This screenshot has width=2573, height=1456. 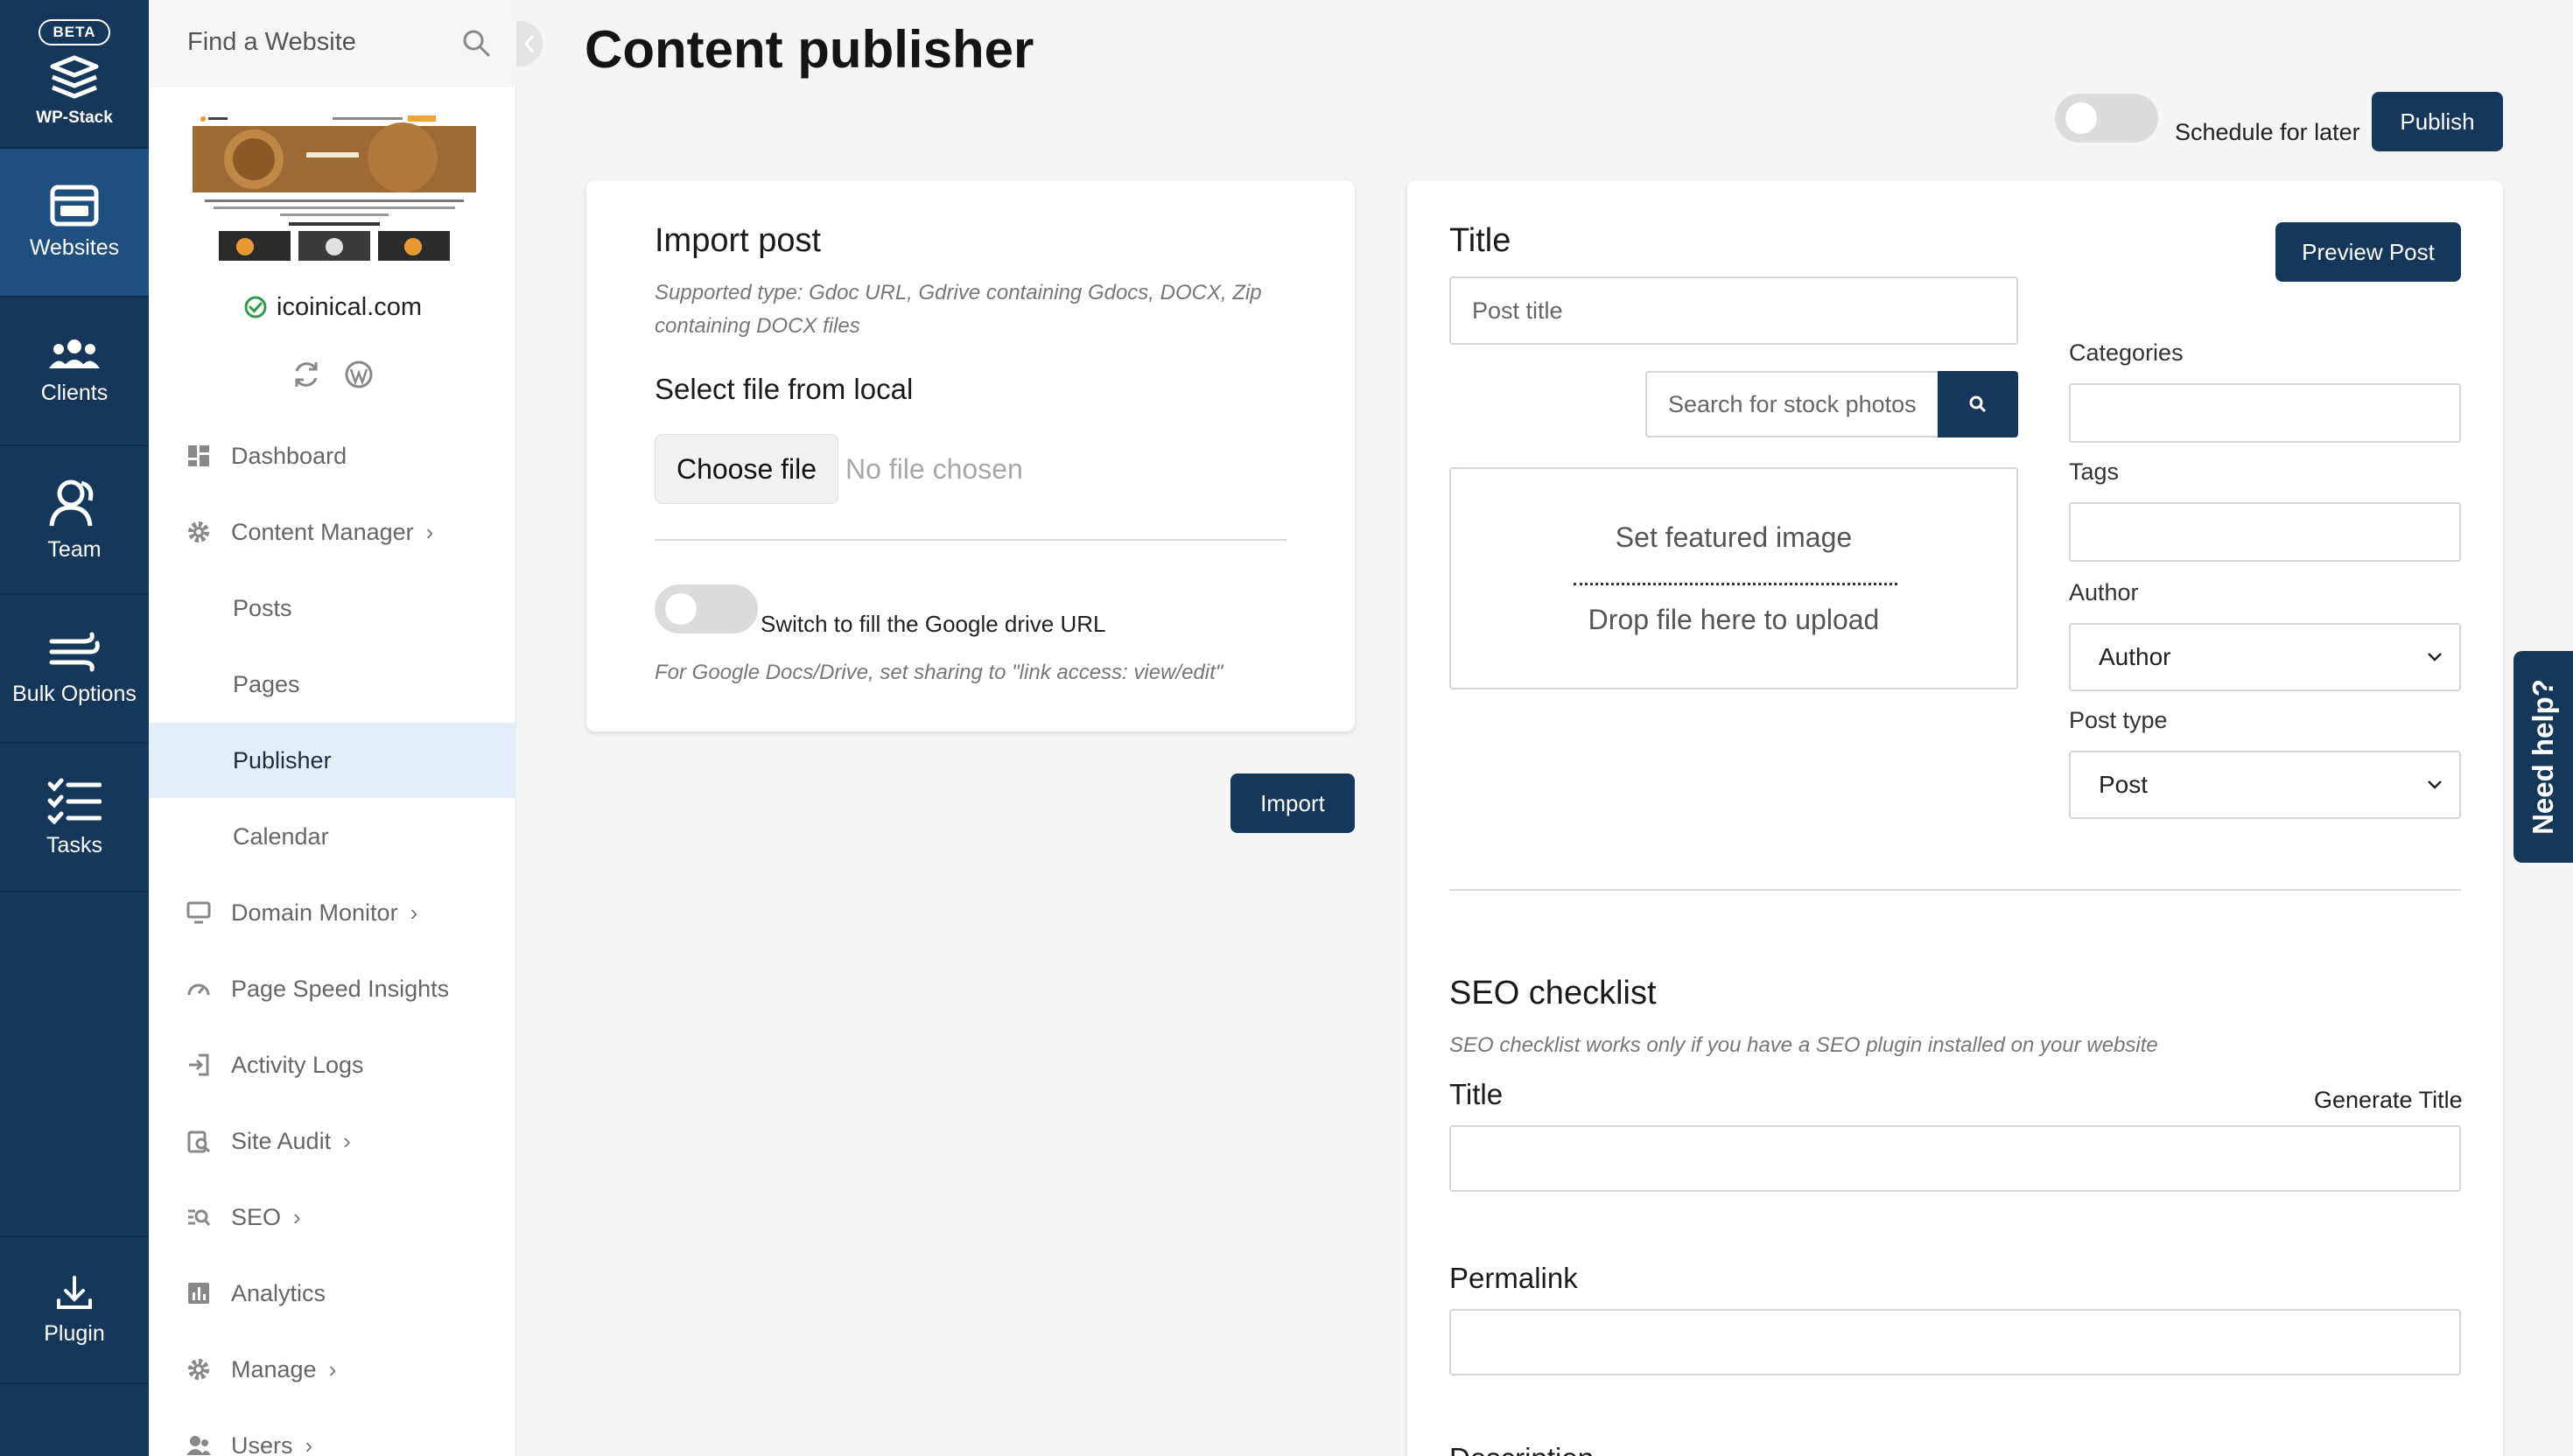 I want to click on tags-label: Tags, so click(x=2094, y=471).